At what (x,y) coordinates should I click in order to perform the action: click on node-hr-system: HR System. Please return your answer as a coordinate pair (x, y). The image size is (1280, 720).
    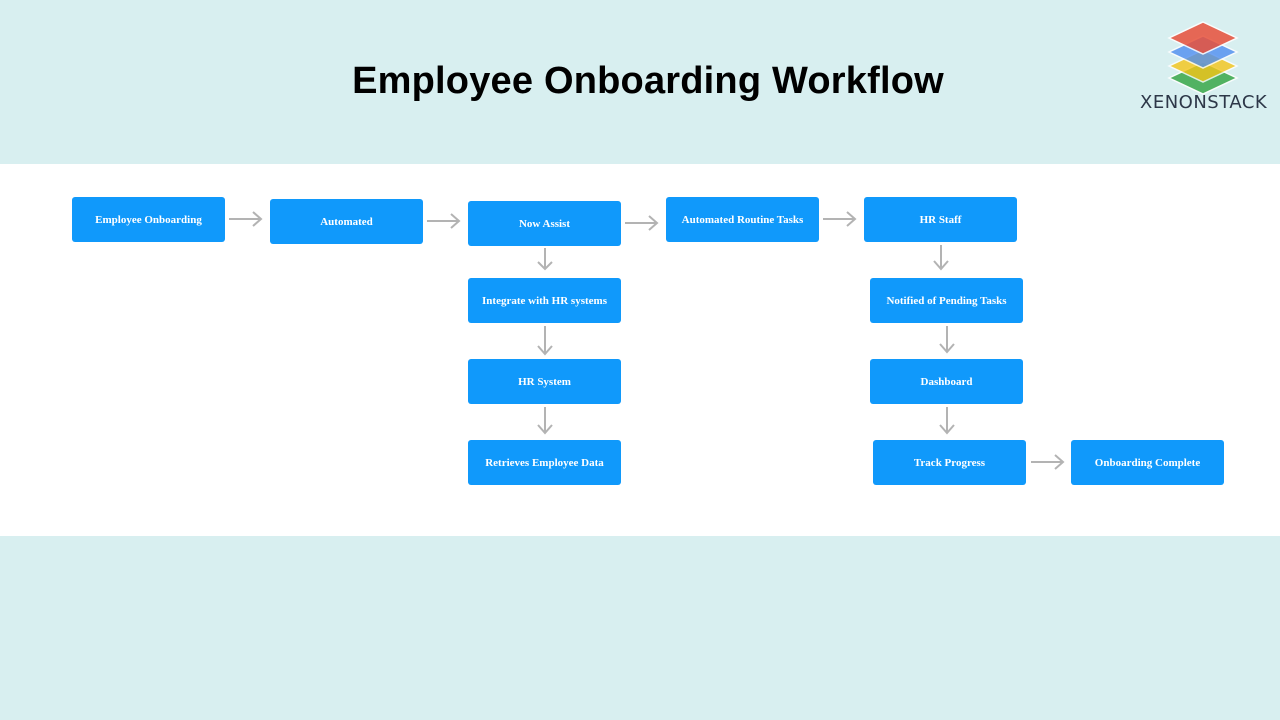
    Looking at the image, I should click on (544, 381).